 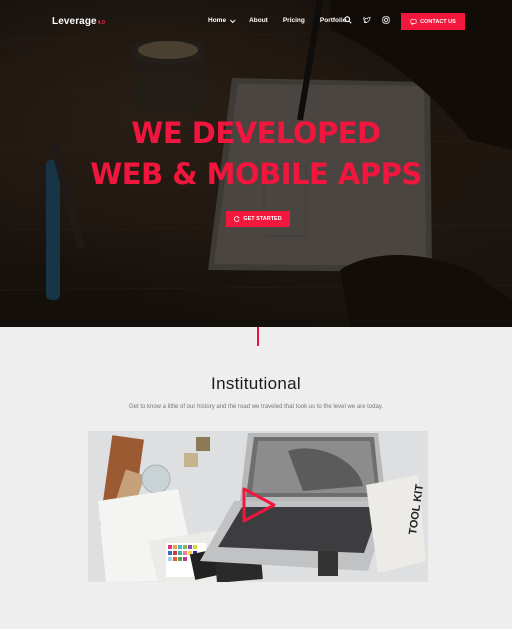 I want to click on twitter-icon, so click(x=367, y=20).